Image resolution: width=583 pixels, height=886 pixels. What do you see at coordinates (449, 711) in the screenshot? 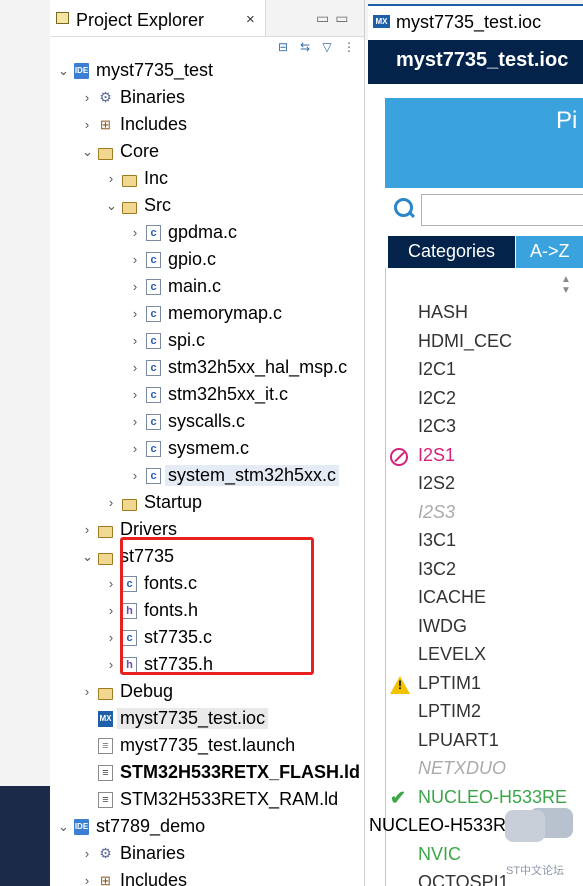
I see `peripheral-item: LPTIM2` at bounding box center [449, 711].